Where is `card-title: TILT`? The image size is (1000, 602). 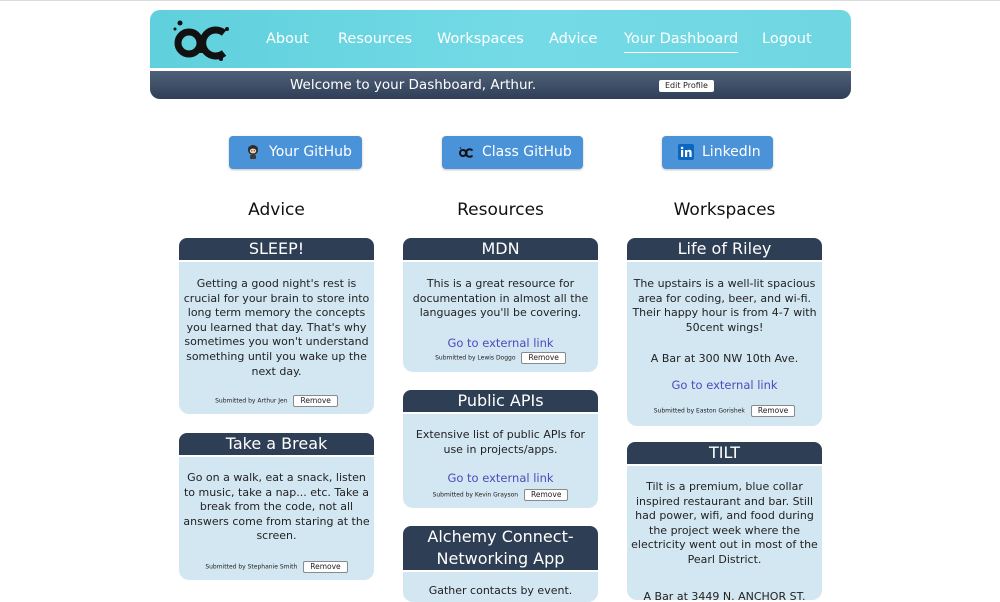
card-title: TILT is located at coordinates (724, 453).